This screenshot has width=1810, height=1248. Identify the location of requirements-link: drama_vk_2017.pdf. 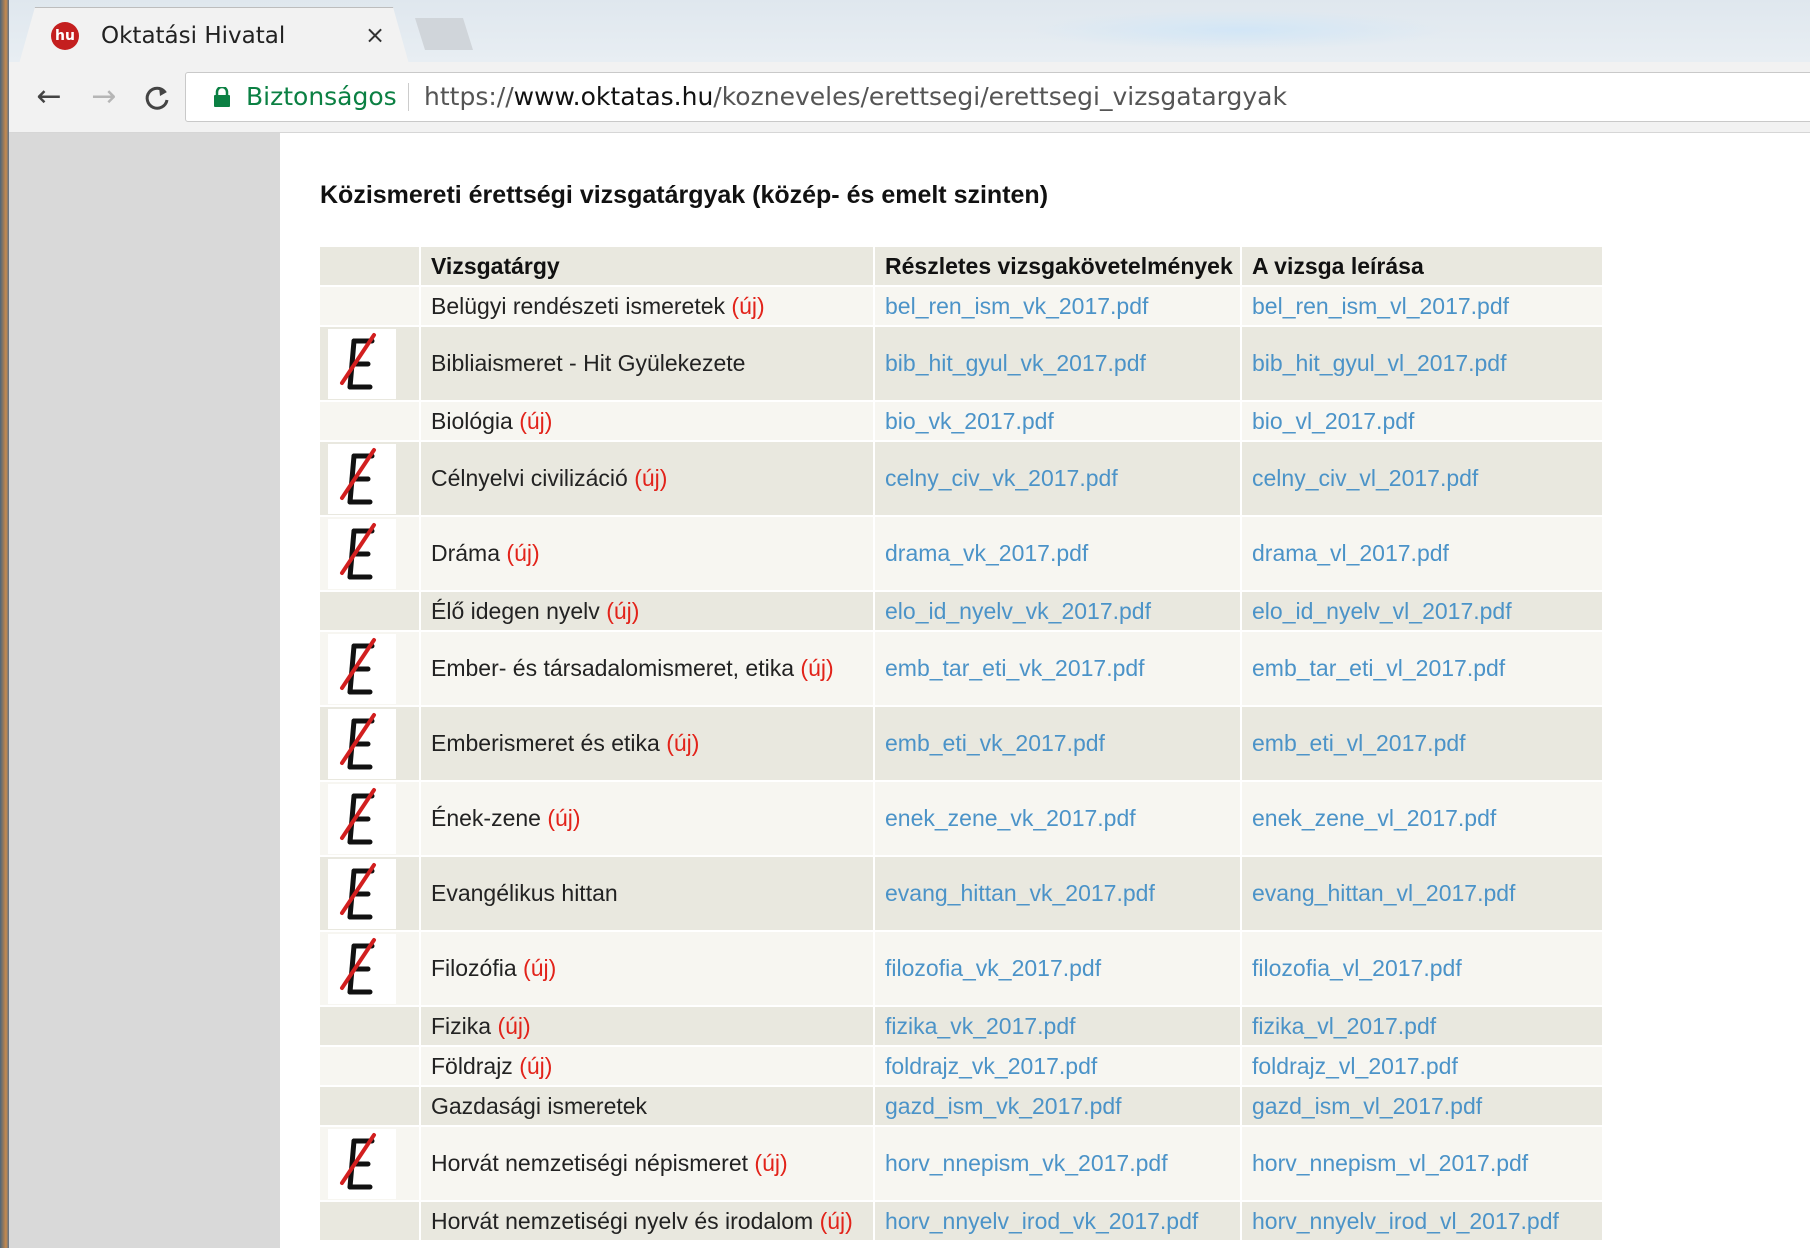
(1058, 554).